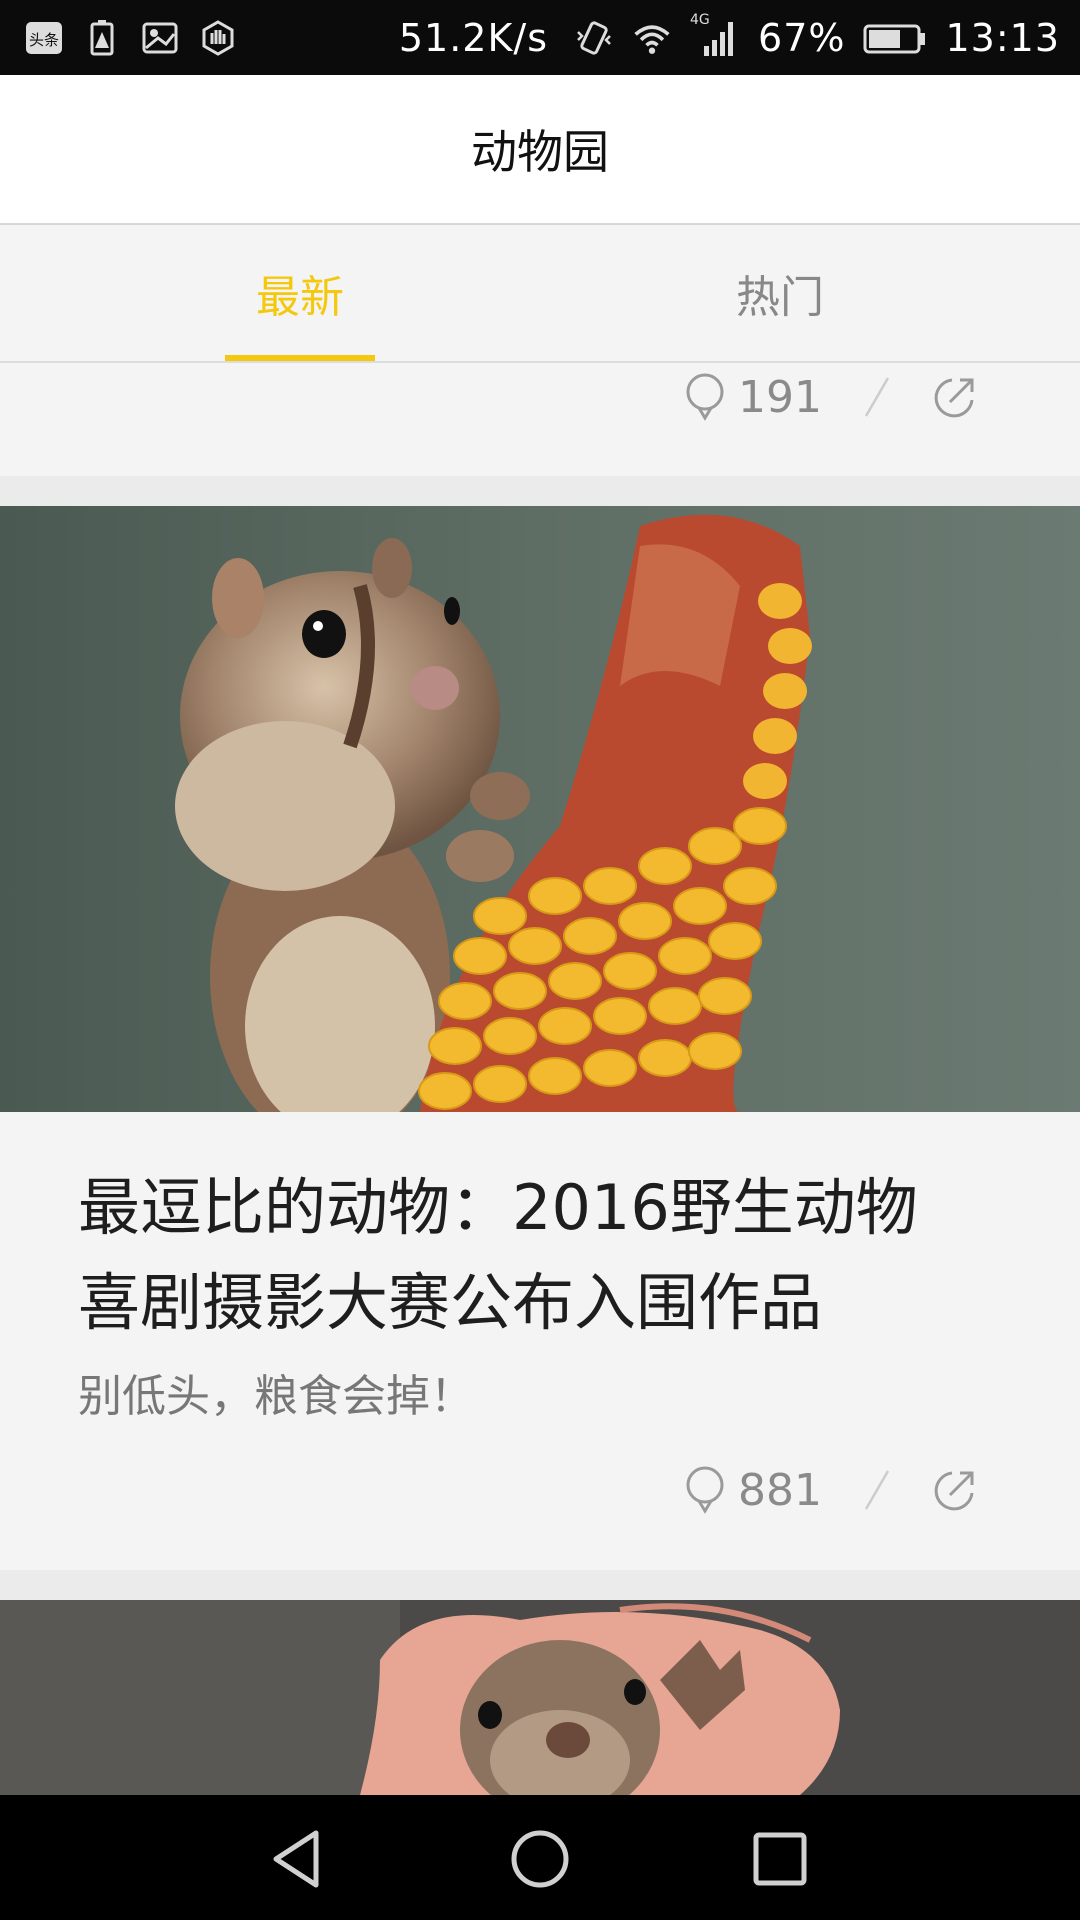 This screenshot has height=1920, width=1080. I want to click on hand-icon, so click(218, 38).